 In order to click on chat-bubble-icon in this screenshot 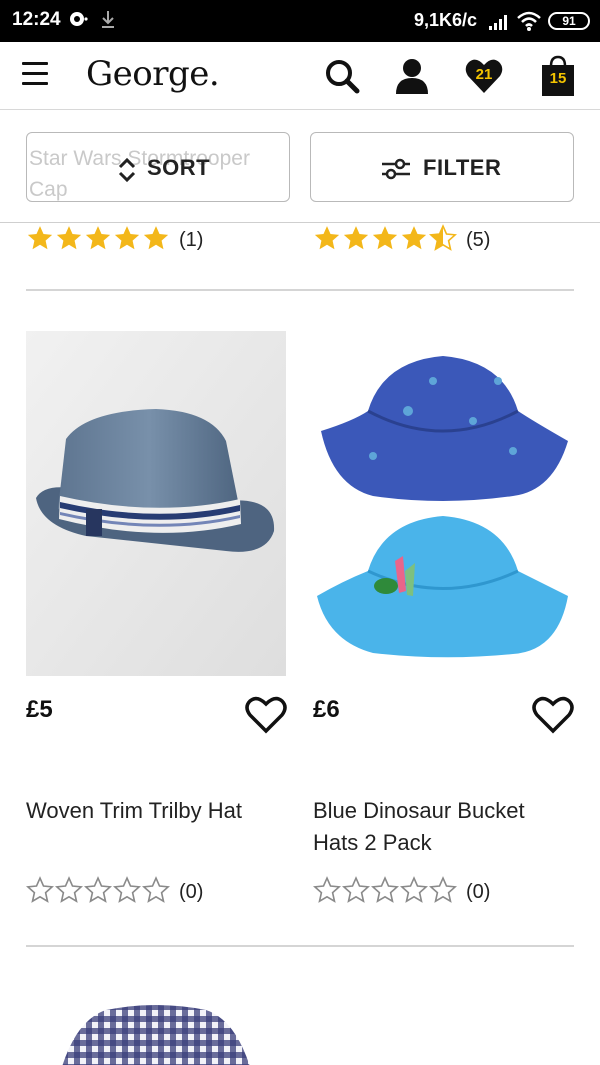, I will do `click(78, 21)`.